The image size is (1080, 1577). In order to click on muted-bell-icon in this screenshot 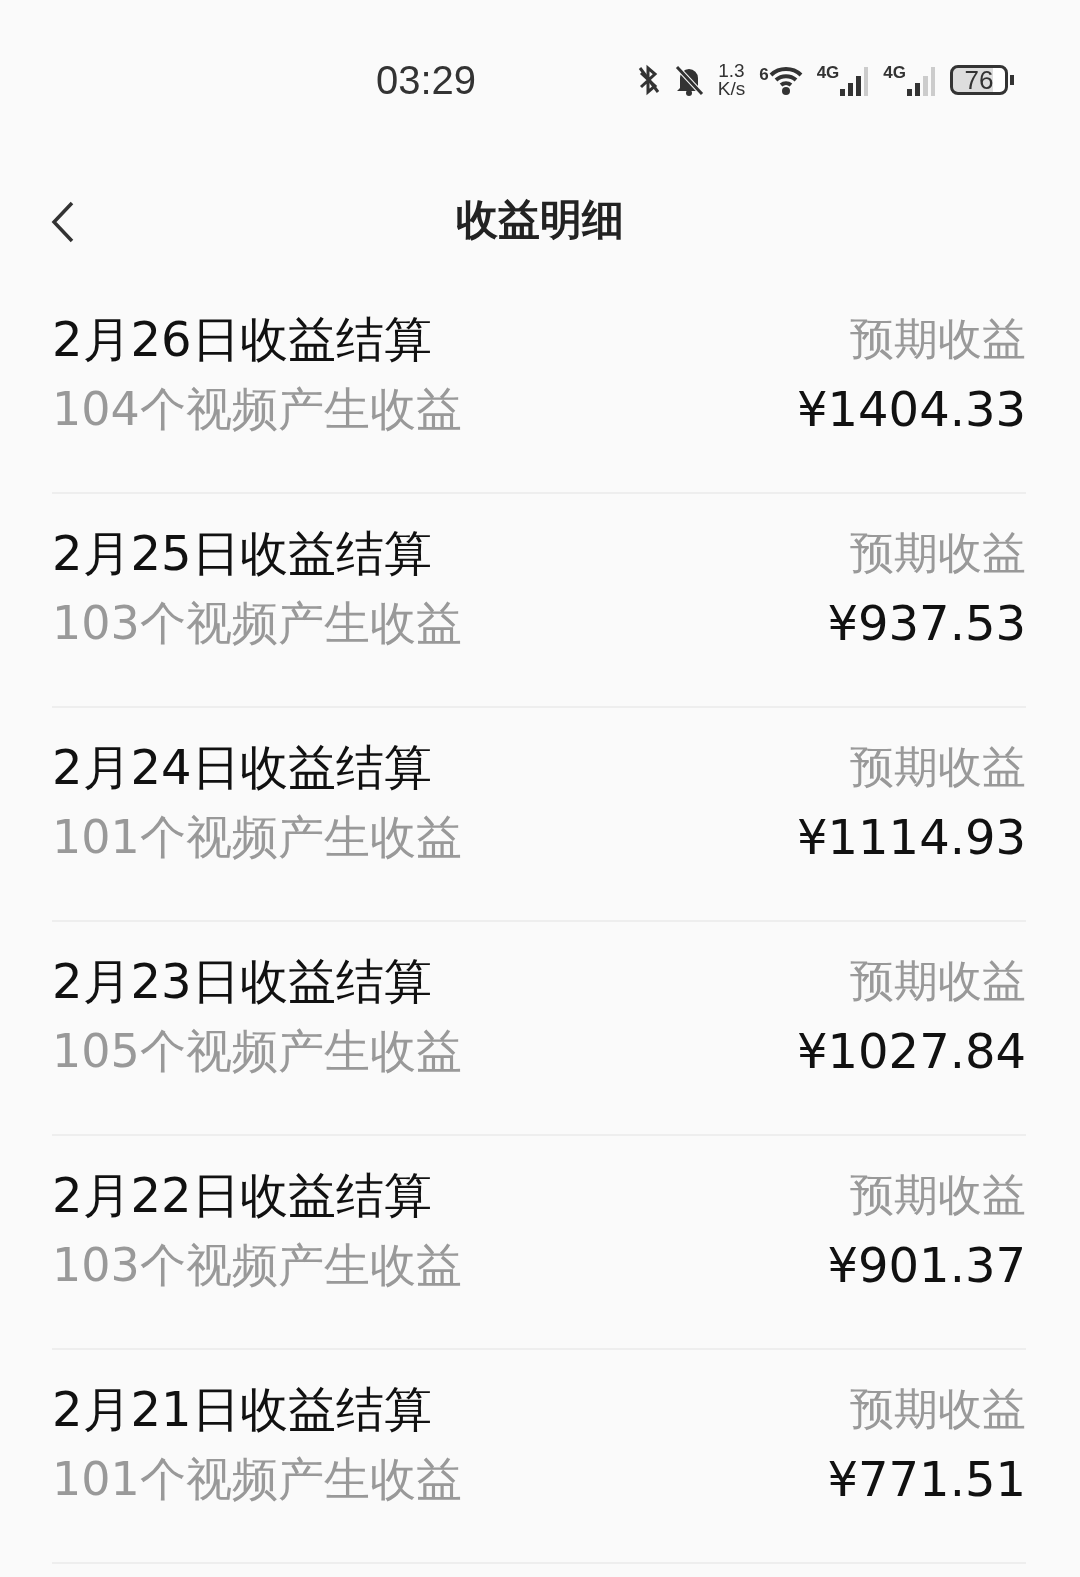, I will do `click(688, 80)`.